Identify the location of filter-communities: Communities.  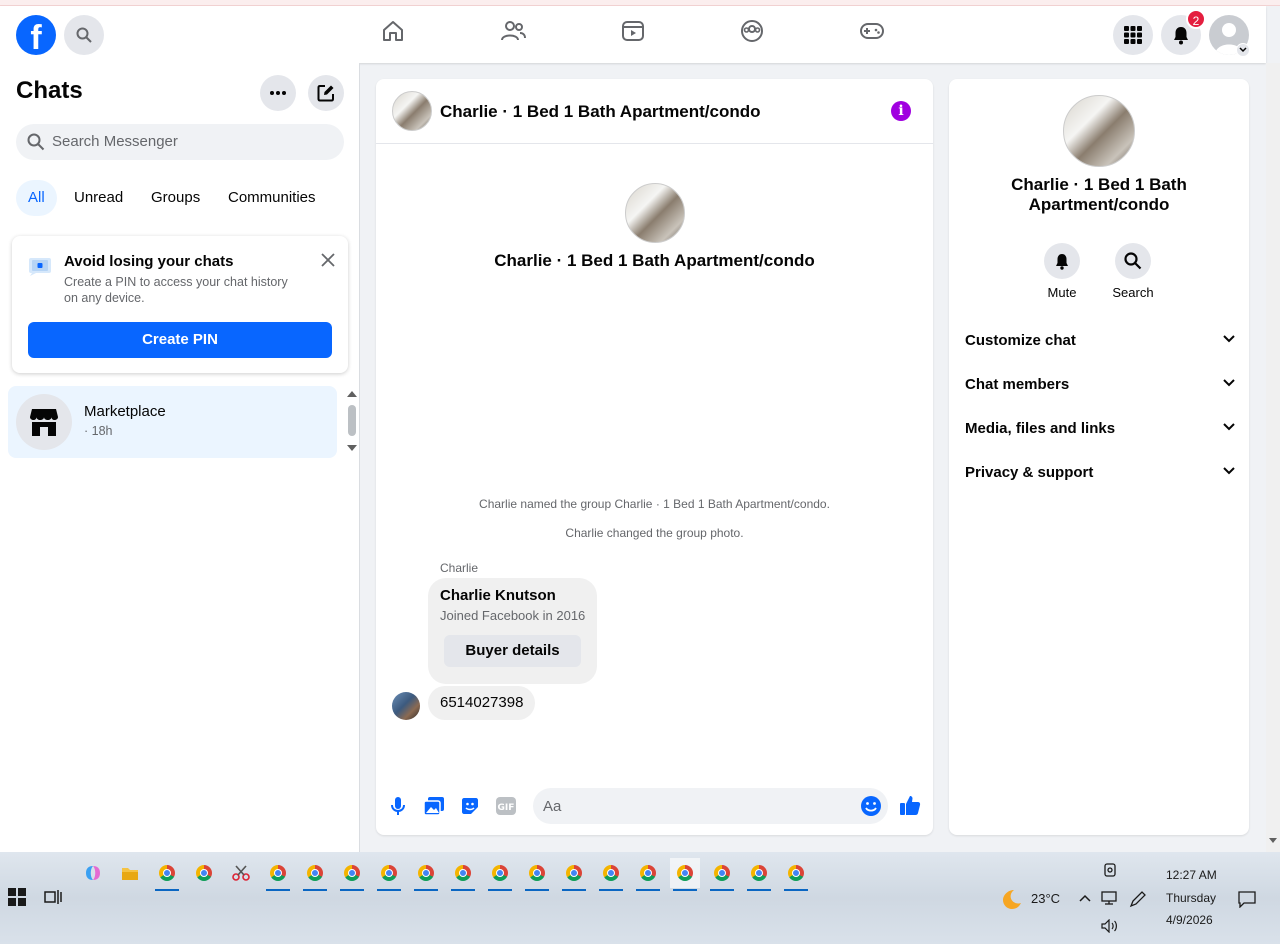
(272, 198).